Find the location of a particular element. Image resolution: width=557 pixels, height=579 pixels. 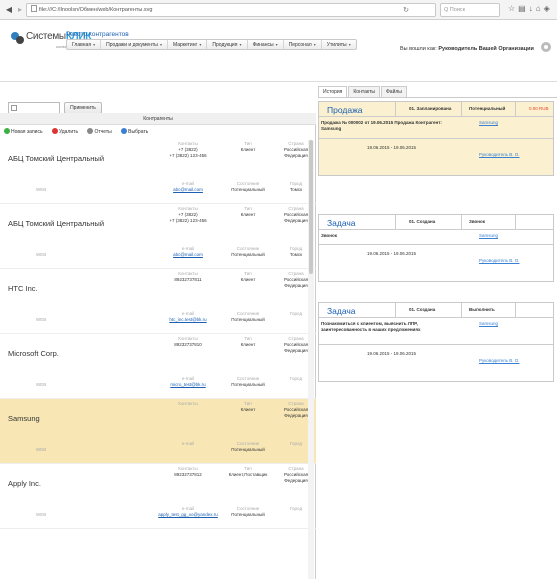

card-header: Задача 01. Создана Звонок is located at coordinates (436, 222).